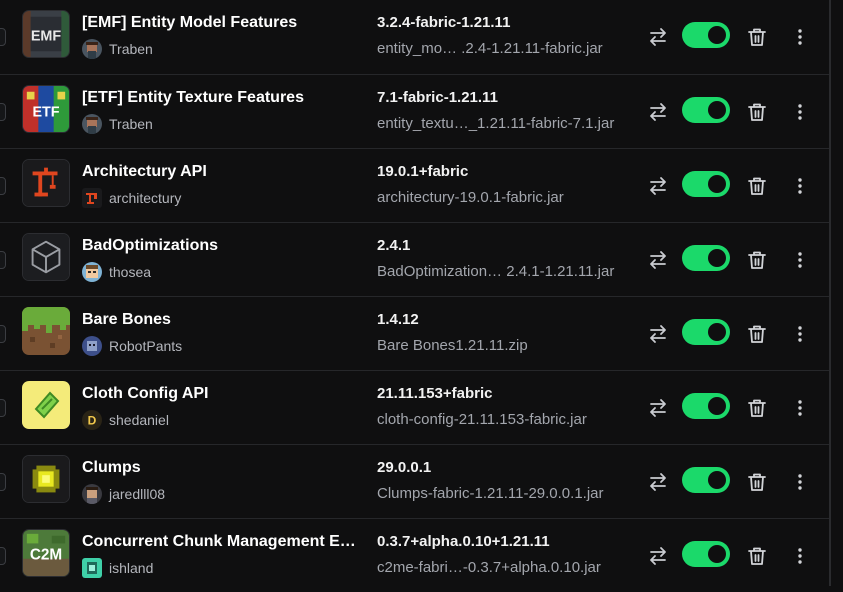 This screenshot has height=592, width=843. Describe the element at coordinates (470, 197) in the screenshot. I see `mod-filename: architectury-19.0.1-fabric.jar` at that location.